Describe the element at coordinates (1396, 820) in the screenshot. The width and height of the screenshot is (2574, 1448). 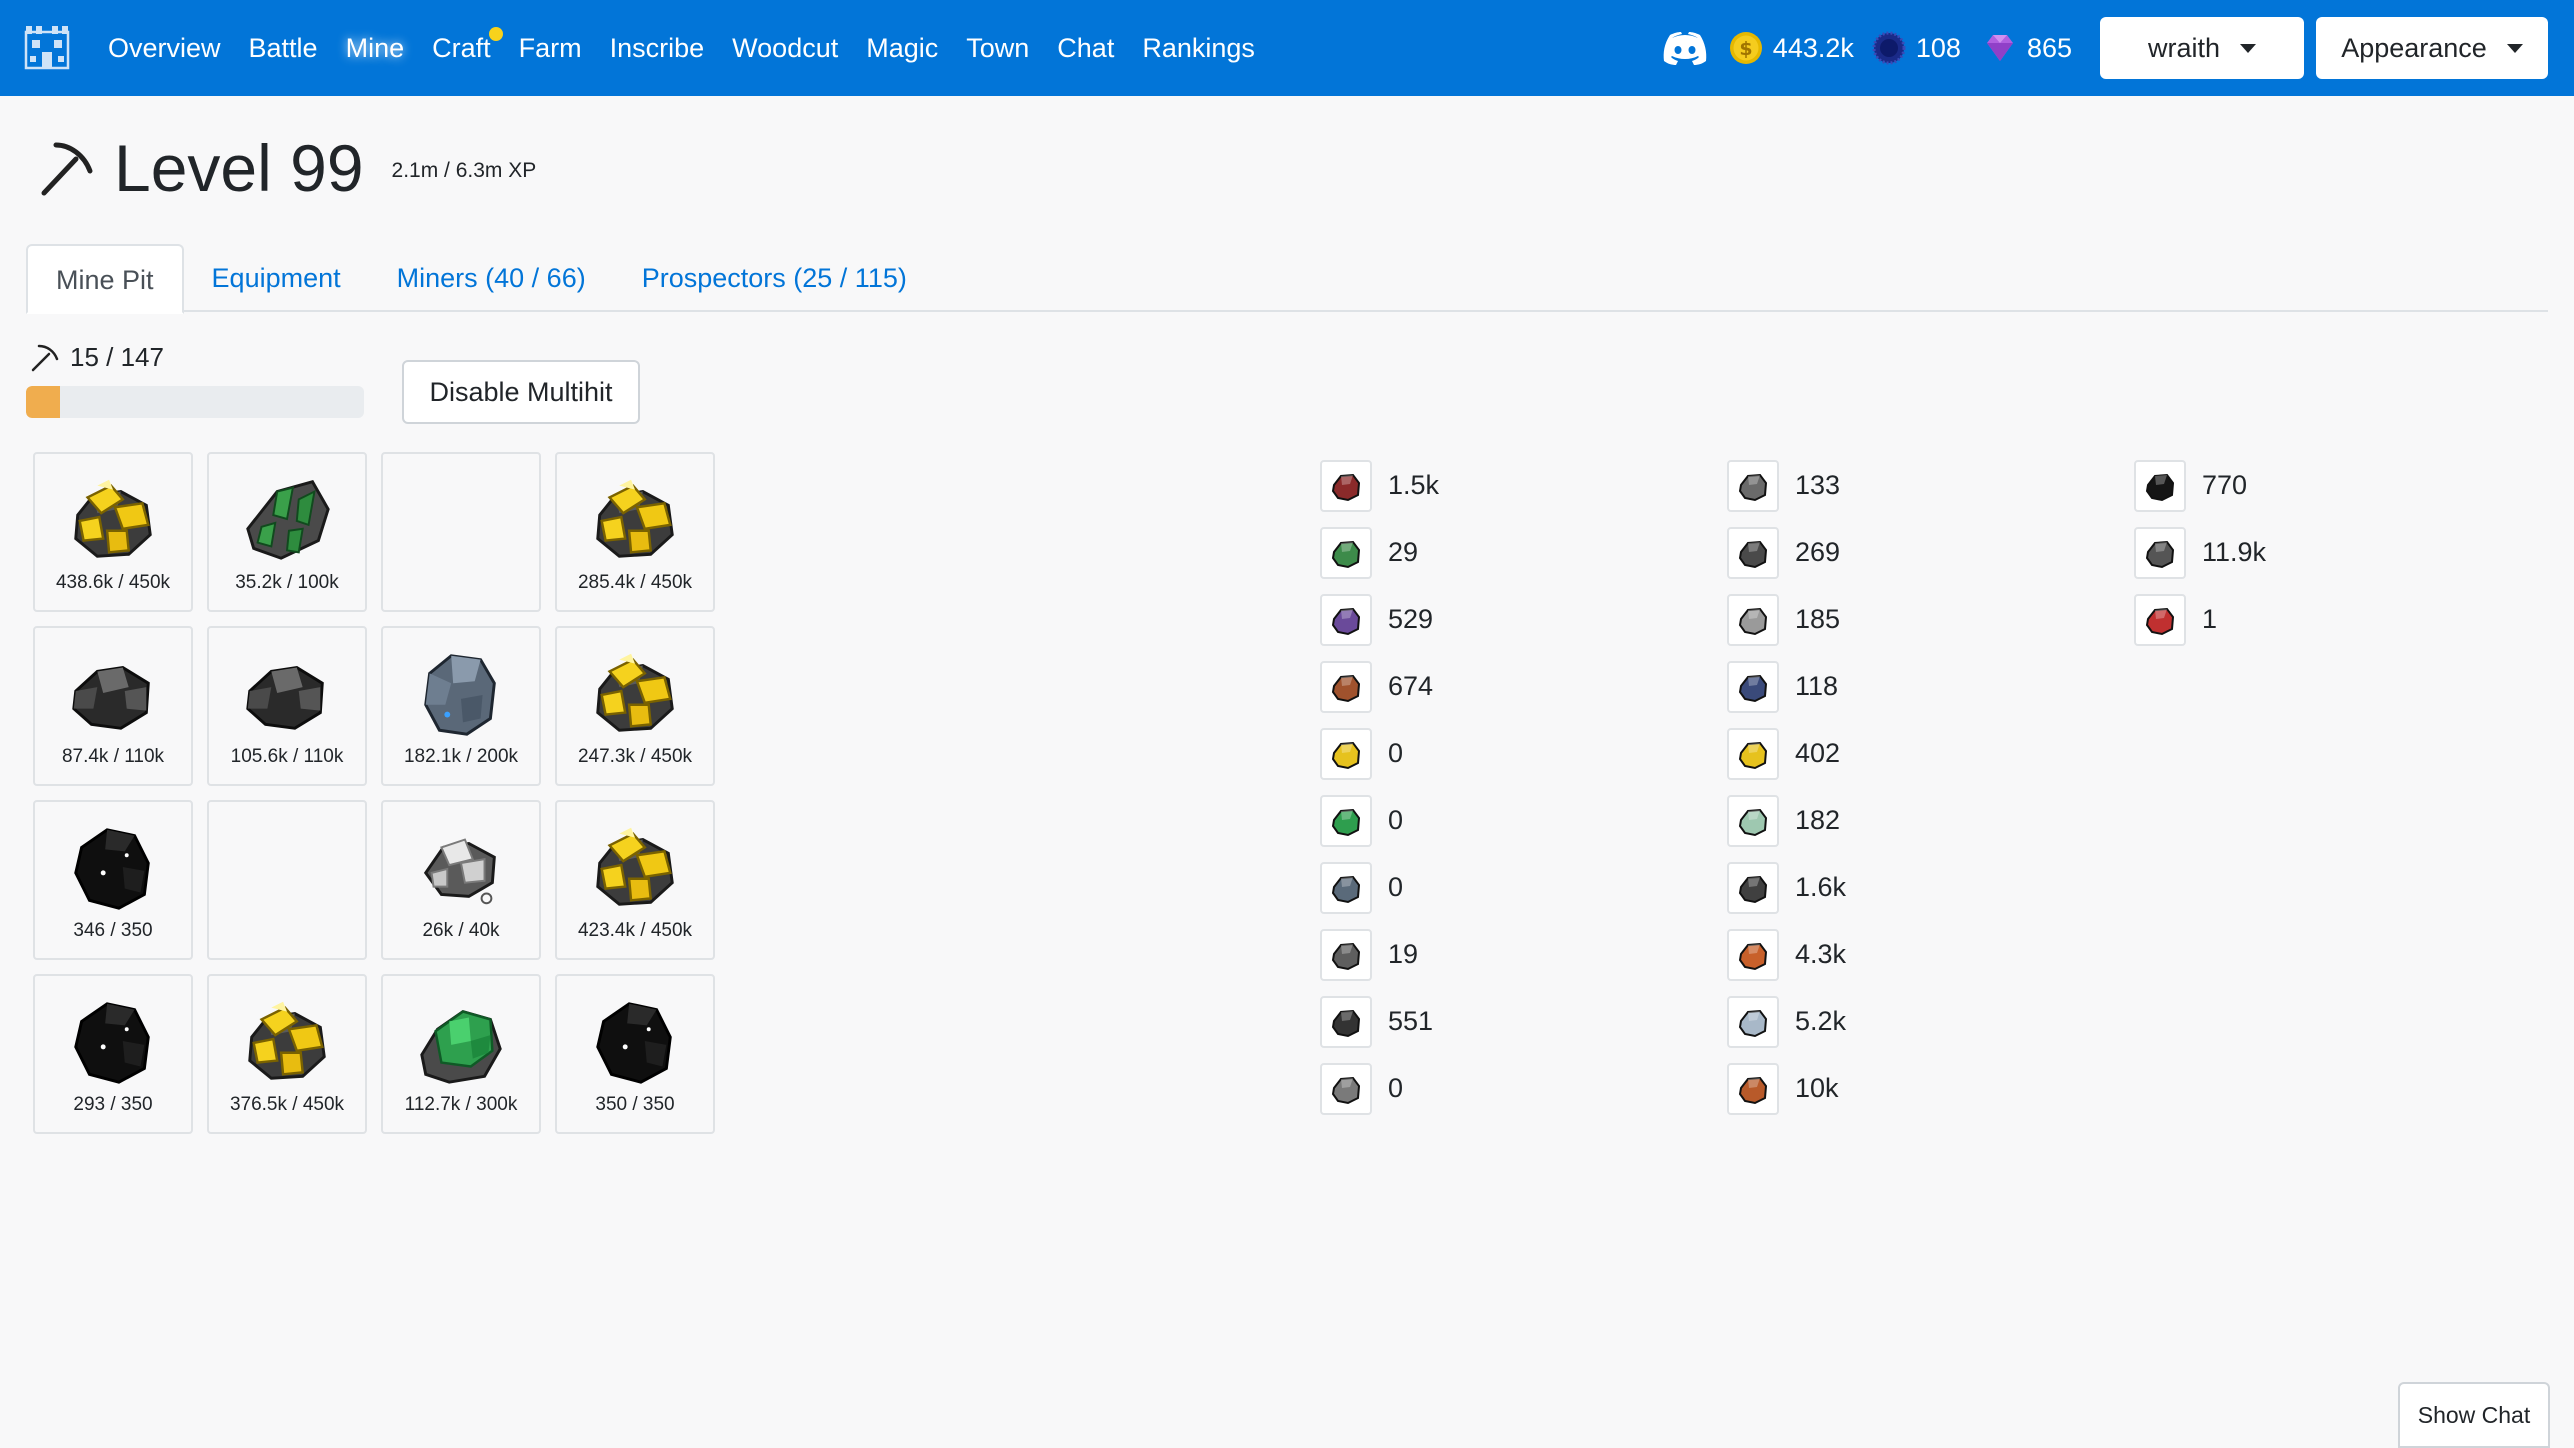
I see `inventory-item-count: 0` at that location.